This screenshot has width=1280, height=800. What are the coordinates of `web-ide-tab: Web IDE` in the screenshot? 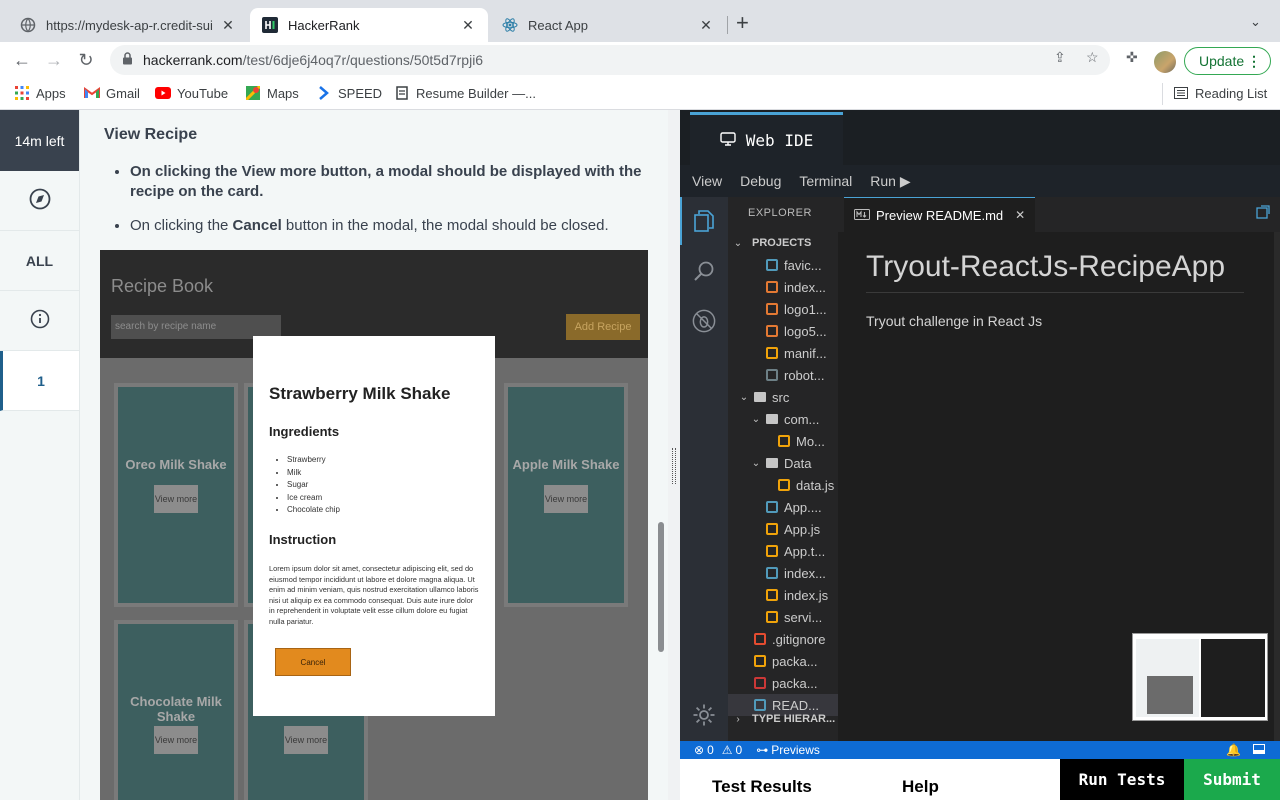 It's located at (766, 138).